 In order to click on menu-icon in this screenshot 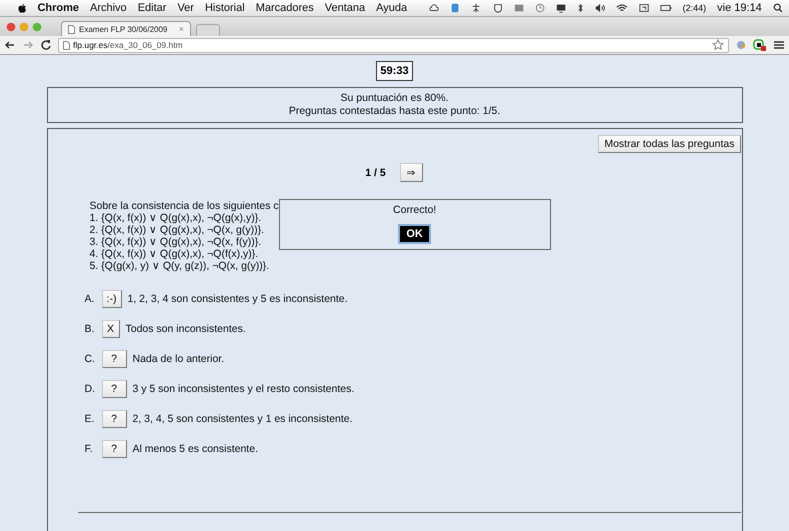, I will do `click(779, 45)`.